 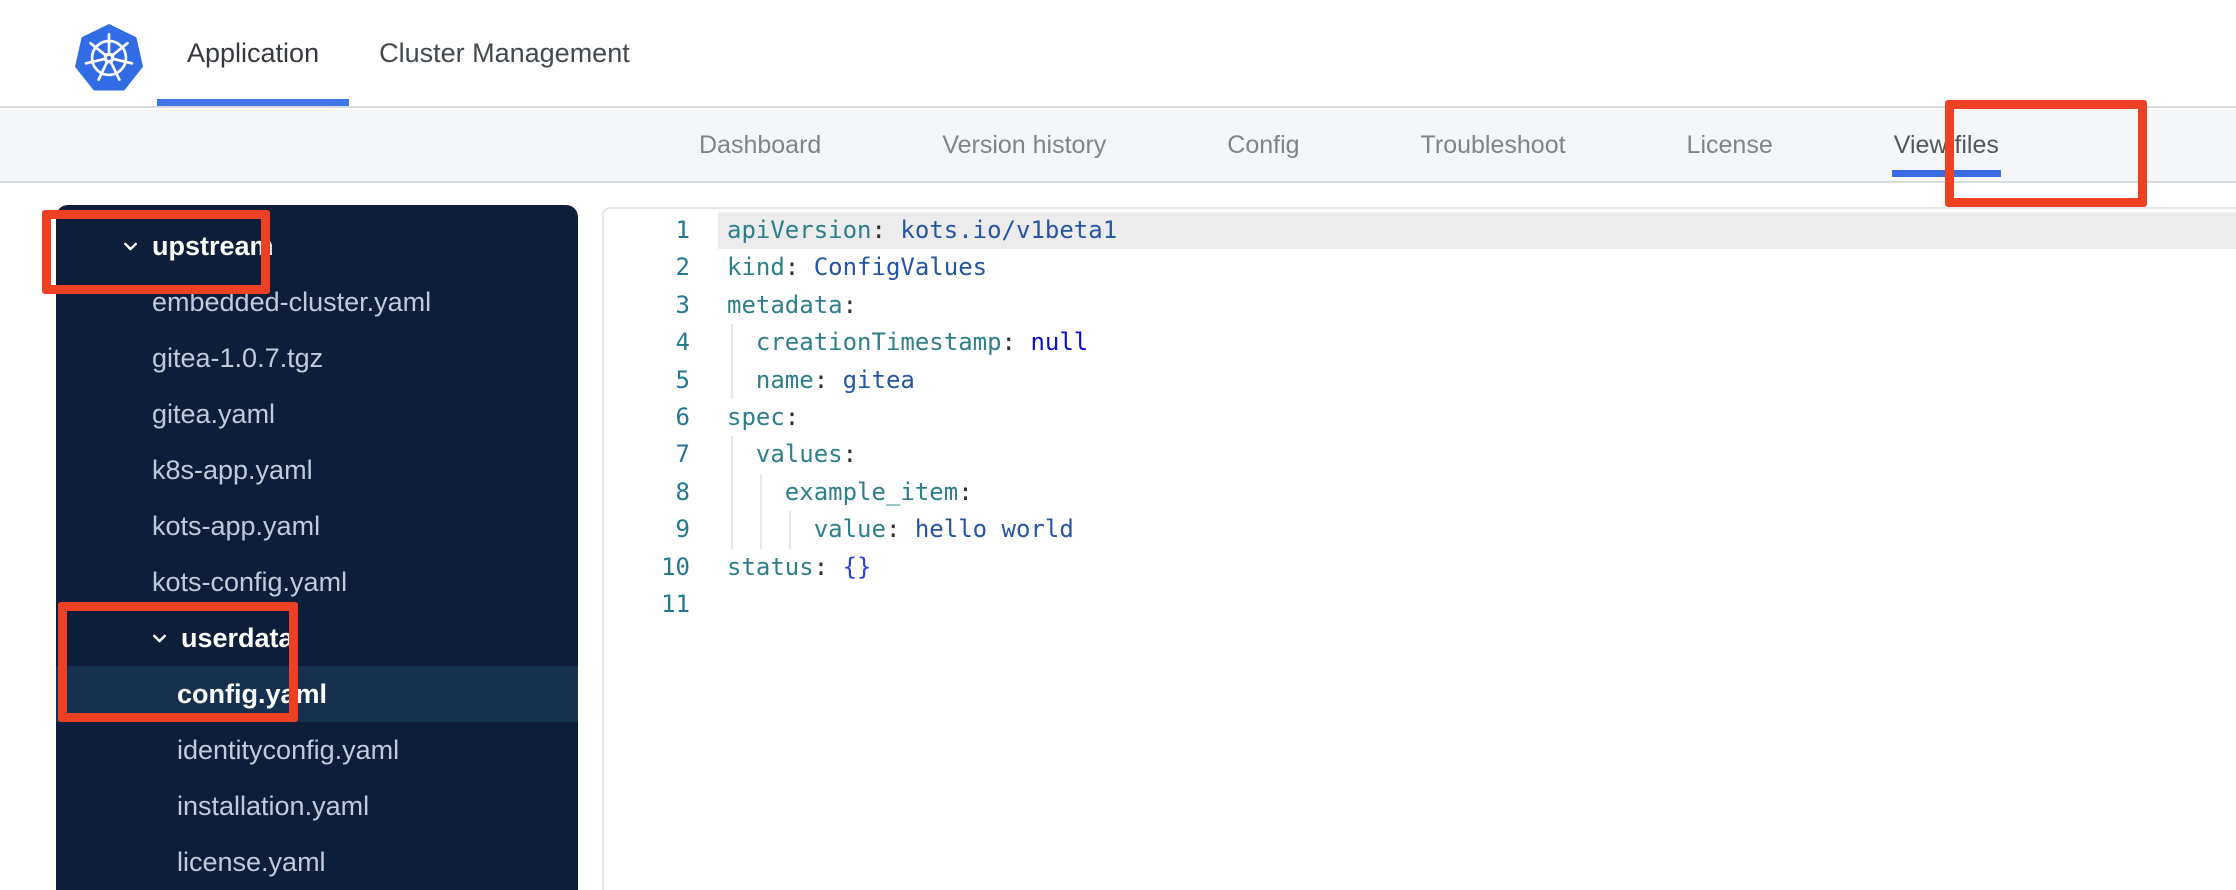 What do you see at coordinates (1420, 267) in the screenshot?
I see `code-line-2: 2 kind: ConfigValues` at bounding box center [1420, 267].